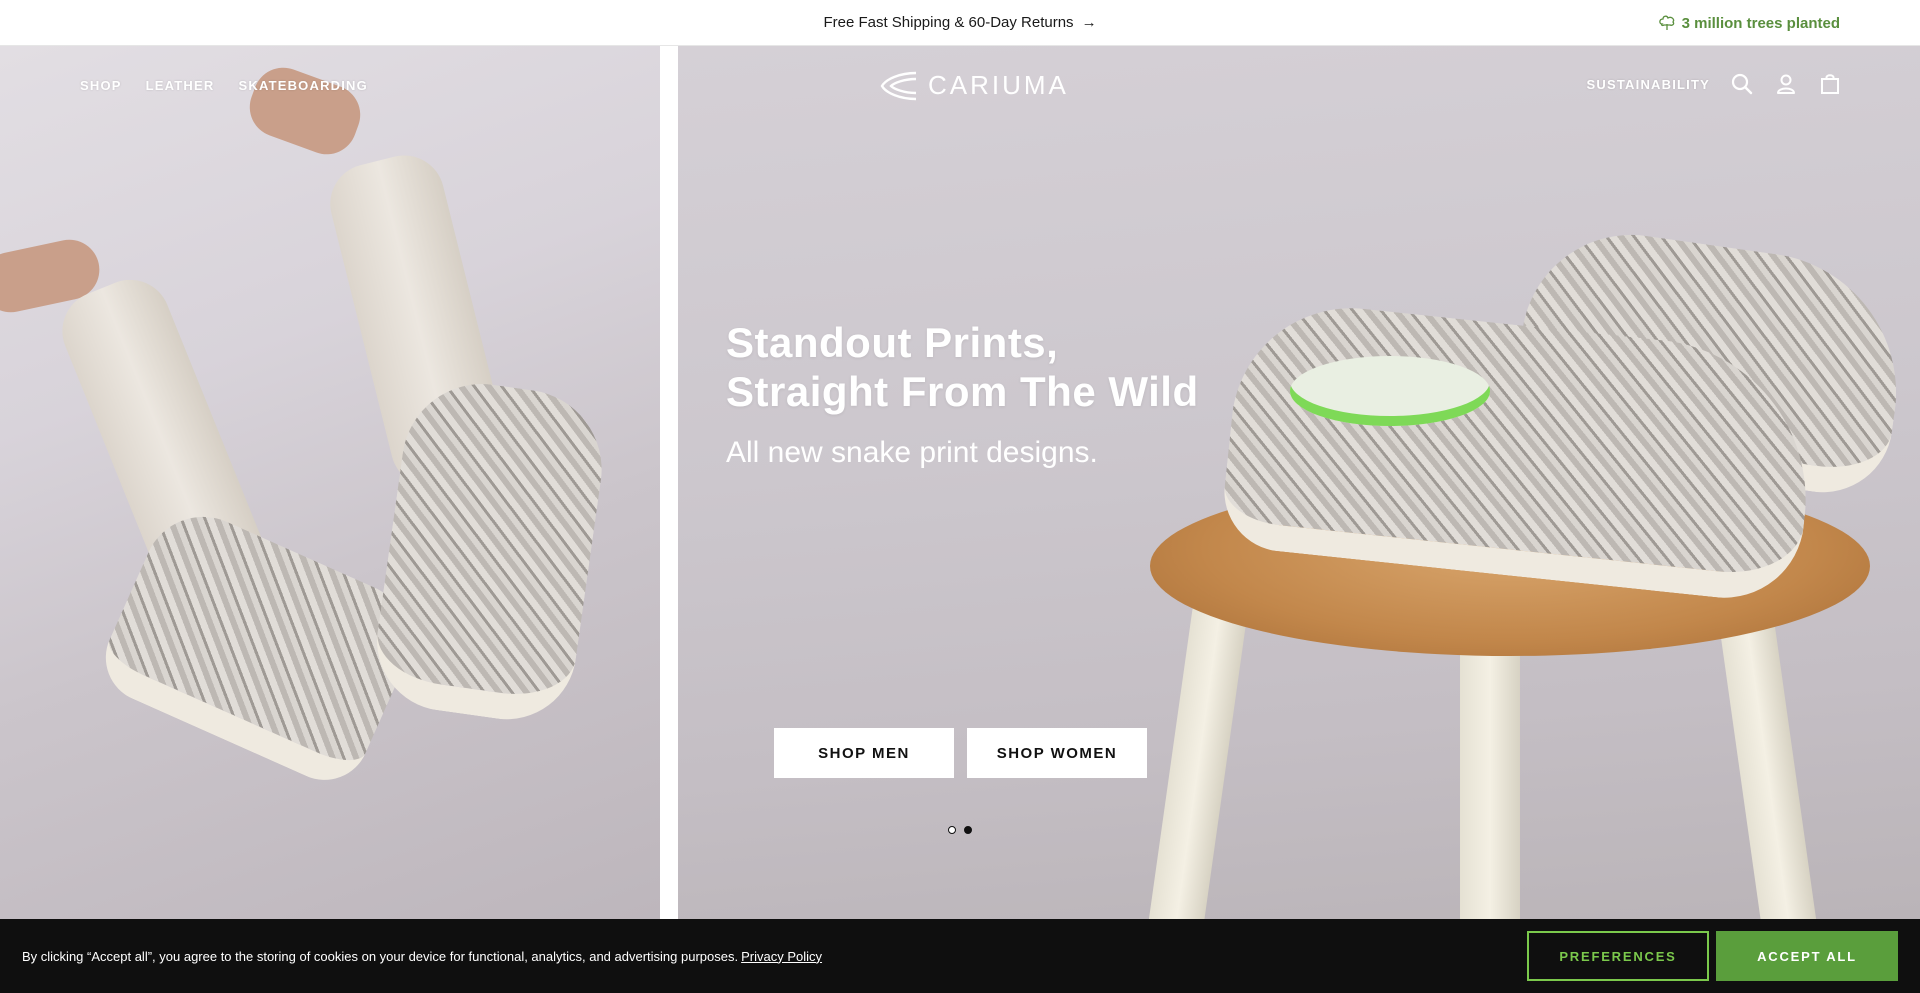 The height and width of the screenshot is (993, 1920). Describe the element at coordinates (669, 482) in the screenshot. I see `hero-divider` at that location.